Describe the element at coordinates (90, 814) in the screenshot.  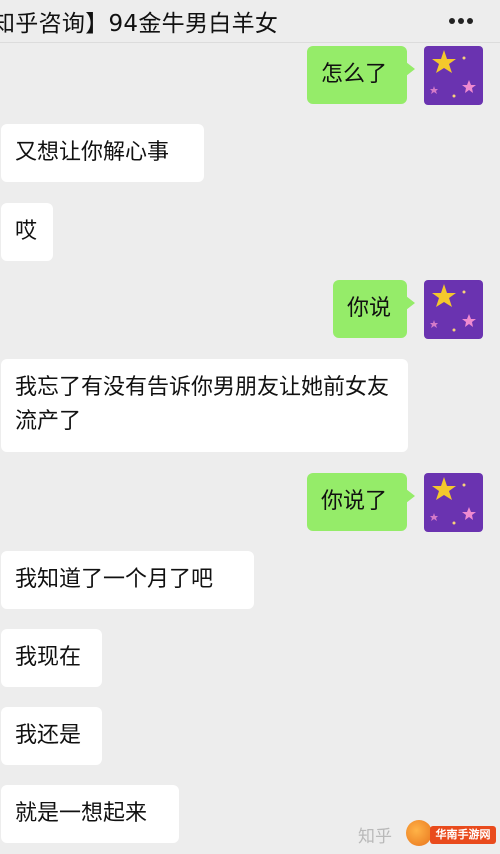
I see `message-bubble-received: 就是一想起来` at that location.